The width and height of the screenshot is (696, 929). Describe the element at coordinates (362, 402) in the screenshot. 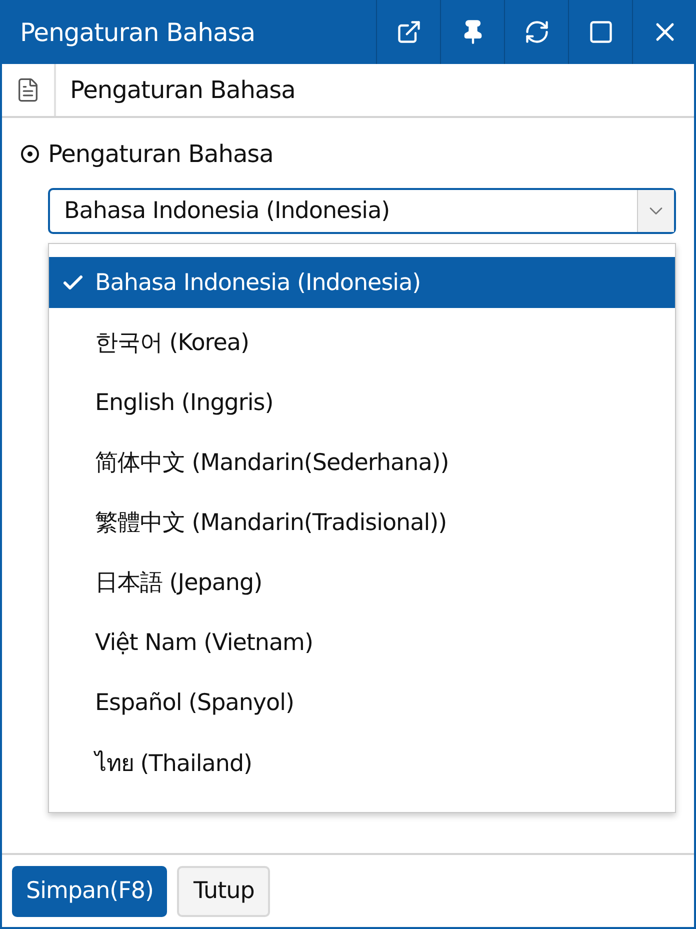

I see `dropdown-option: English (Inggris)` at that location.